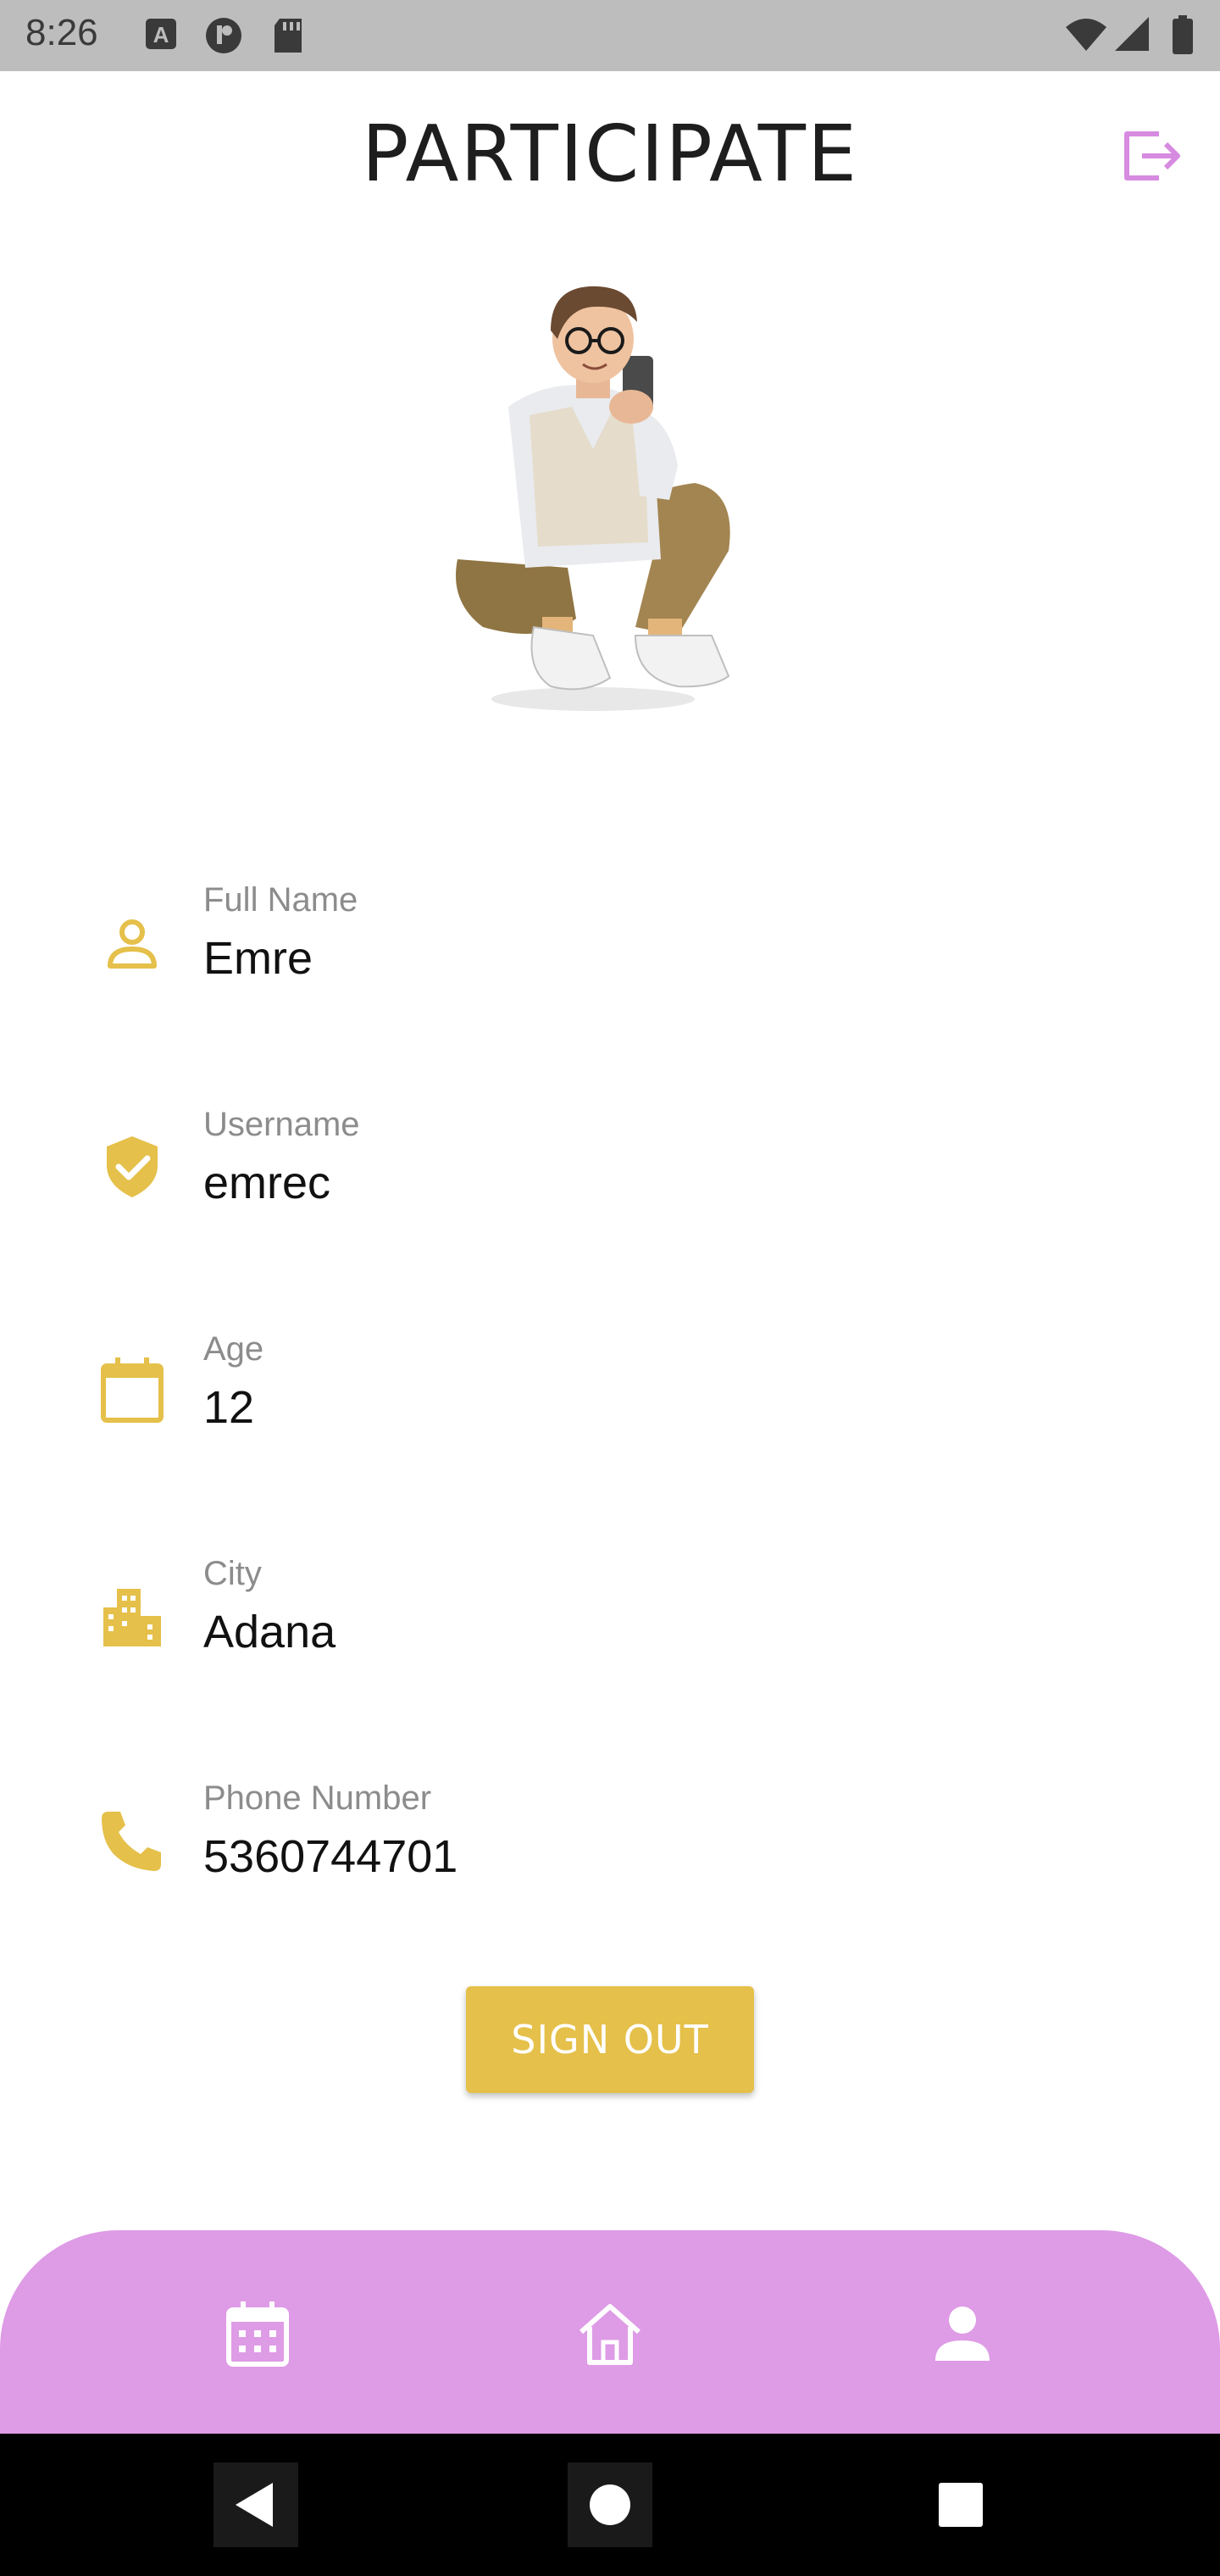 The height and width of the screenshot is (2576, 1220). I want to click on calendar-nav-icon, so click(257, 2333).